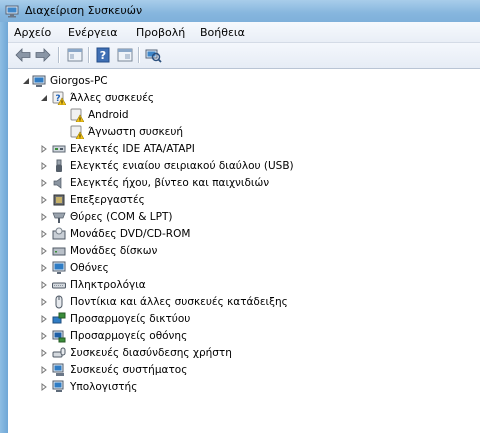  What do you see at coordinates (59, 200) in the screenshot?
I see `processor-icon` at bounding box center [59, 200].